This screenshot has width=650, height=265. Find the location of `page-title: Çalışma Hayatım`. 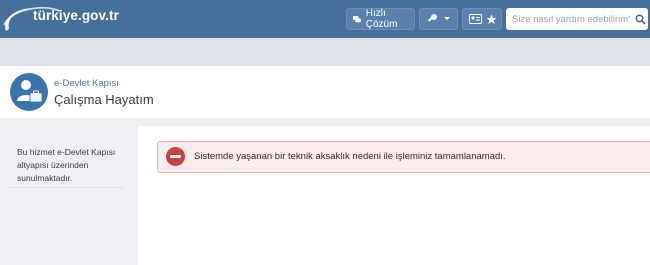

page-title: Çalışma Hayatım is located at coordinates (104, 99).